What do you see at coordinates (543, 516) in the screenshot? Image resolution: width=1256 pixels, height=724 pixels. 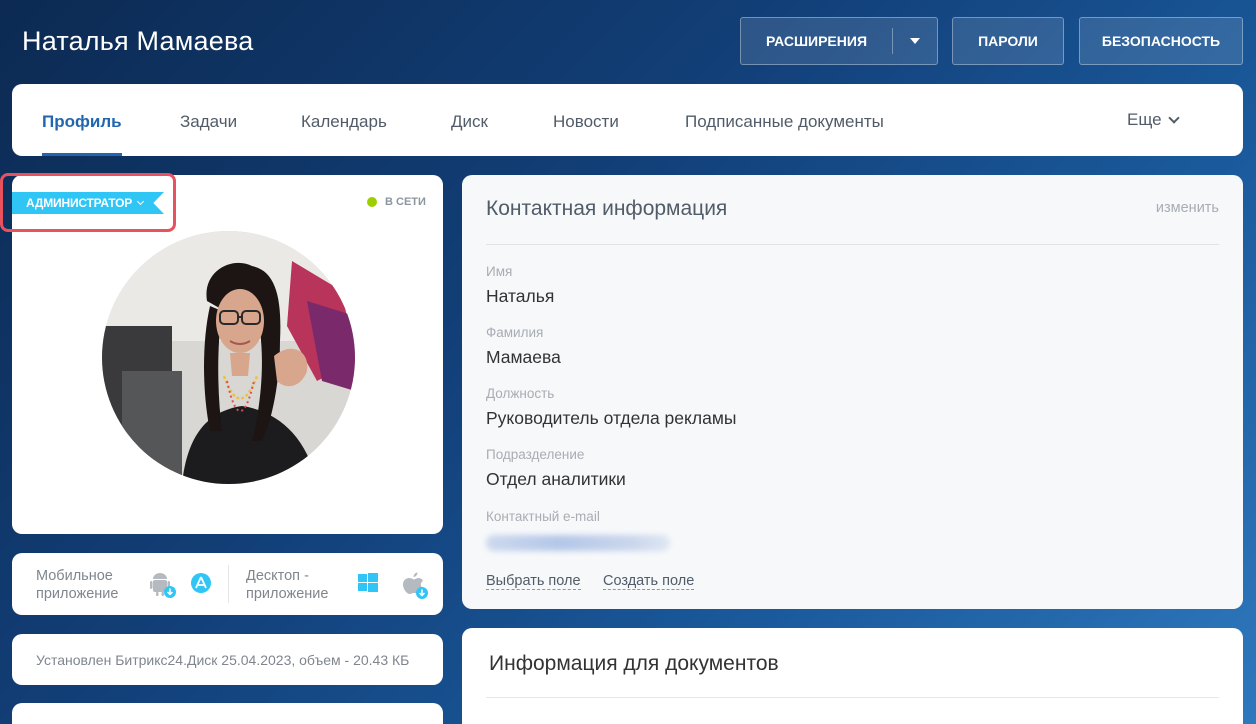 I see `email-label: Контактный e-mail` at bounding box center [543, 516].